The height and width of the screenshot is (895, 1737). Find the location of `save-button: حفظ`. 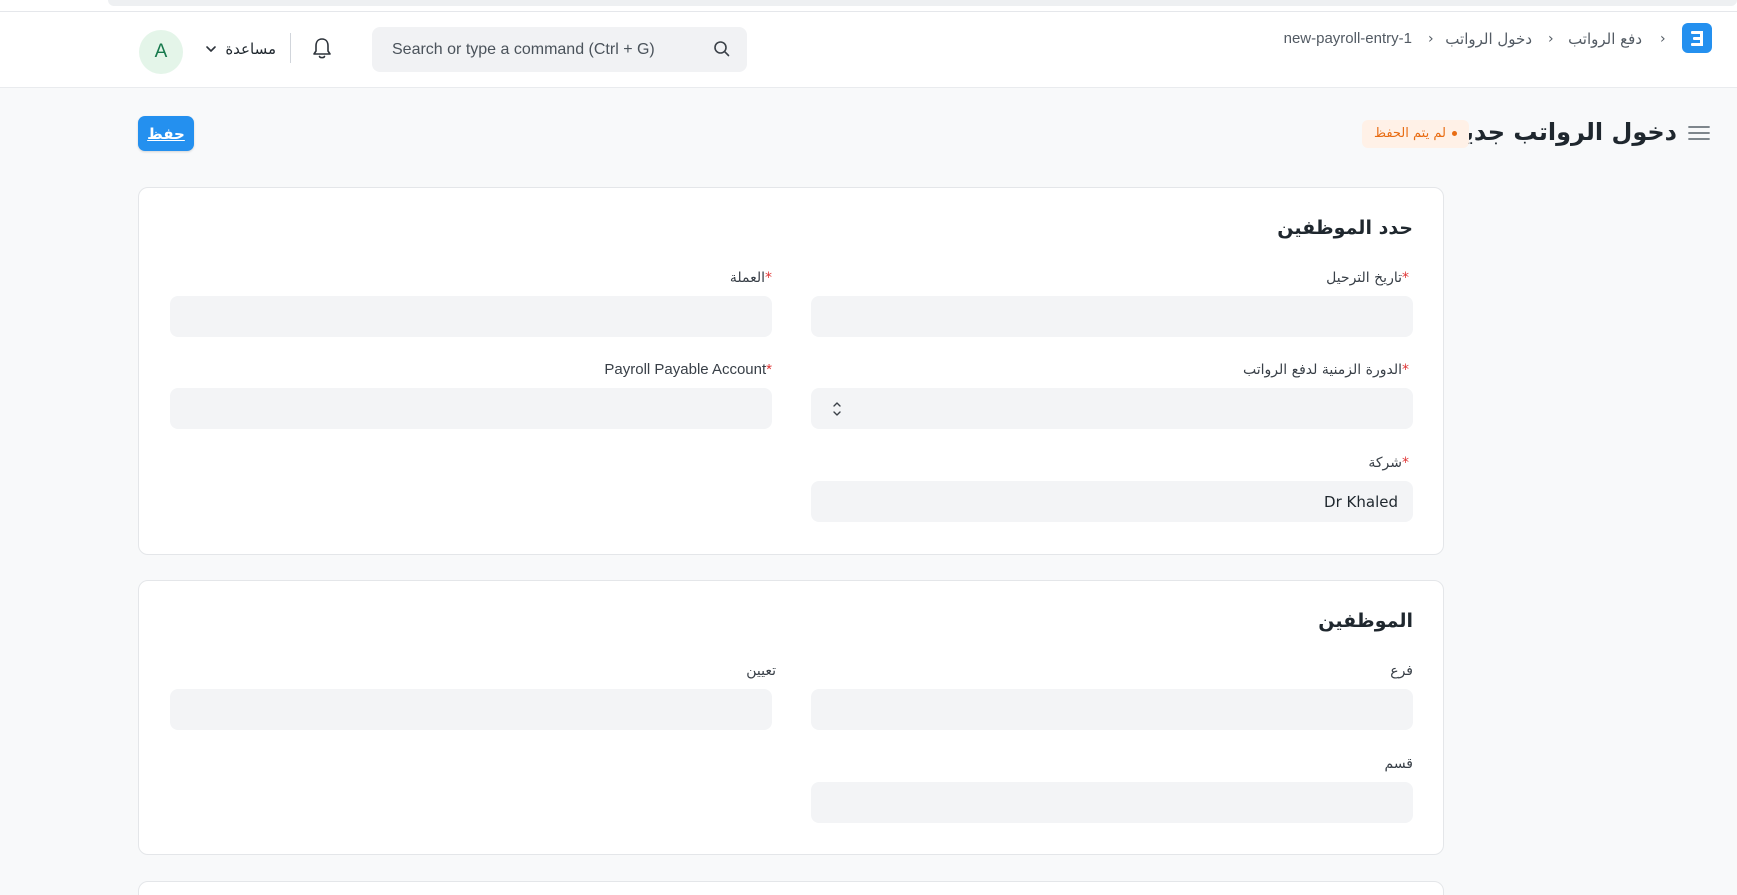

save-button: حفظ is located at coordinates (166, 133).